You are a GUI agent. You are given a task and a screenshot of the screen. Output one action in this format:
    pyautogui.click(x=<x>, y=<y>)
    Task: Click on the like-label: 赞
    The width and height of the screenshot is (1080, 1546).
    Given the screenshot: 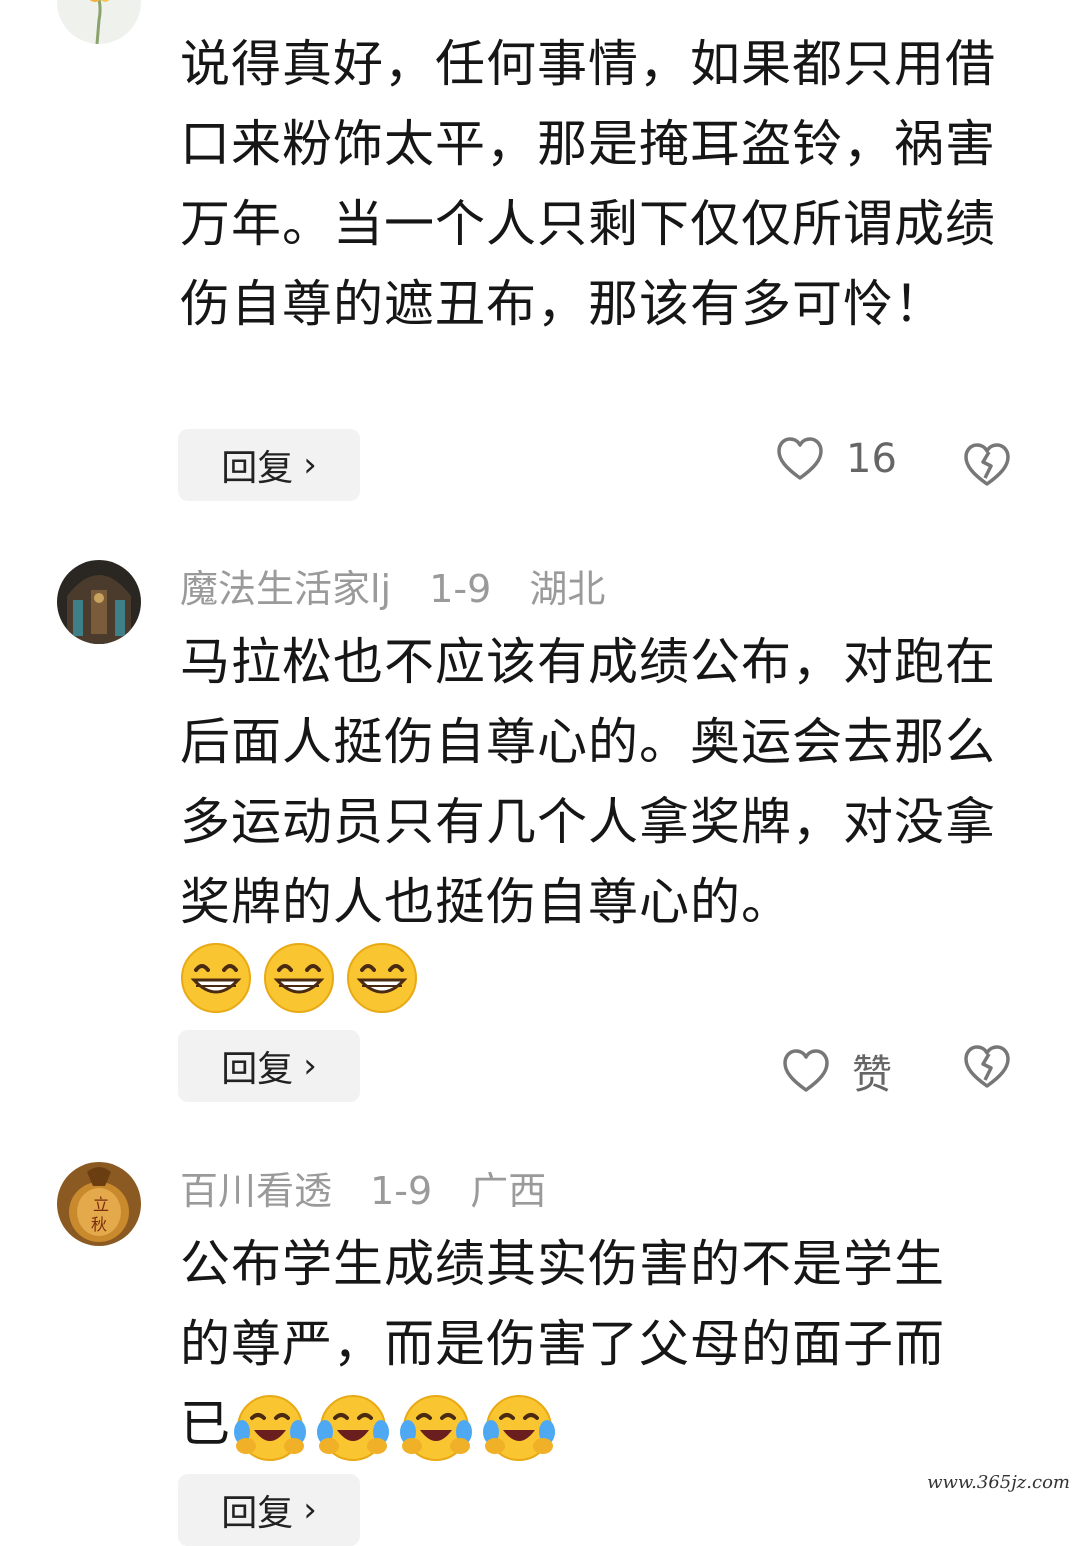 What is the action you would take?
    pyautogui.click(x=872, y=1075)
    